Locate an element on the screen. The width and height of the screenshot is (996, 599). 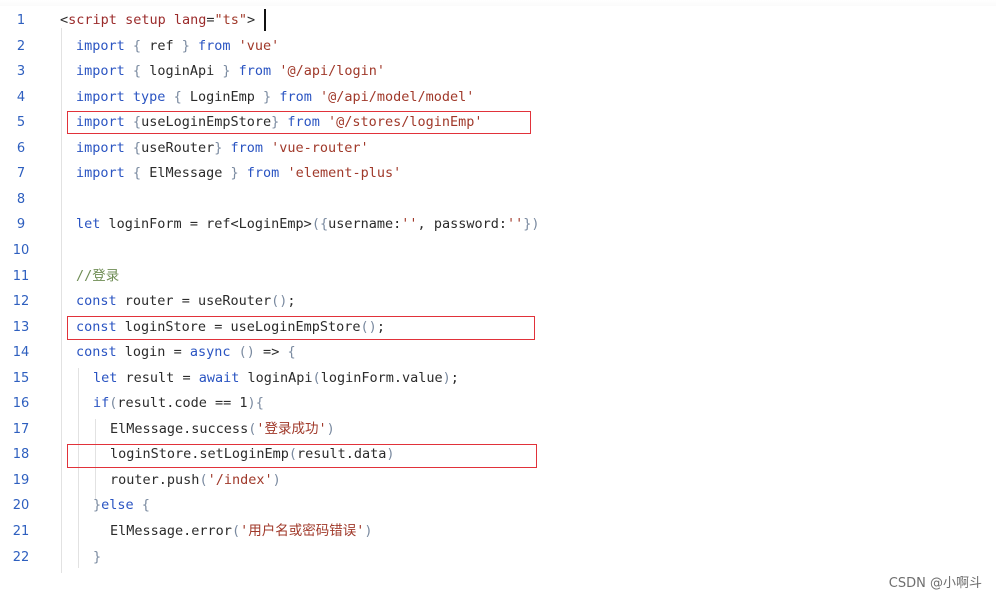
line-number: 12 is located at coordinates (21, 302).